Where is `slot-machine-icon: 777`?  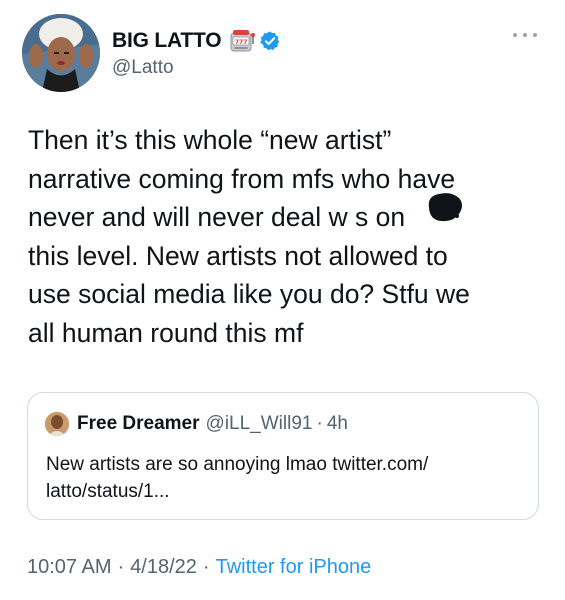
slot-machine-icon: 777 is located at coordinates (243, 41).